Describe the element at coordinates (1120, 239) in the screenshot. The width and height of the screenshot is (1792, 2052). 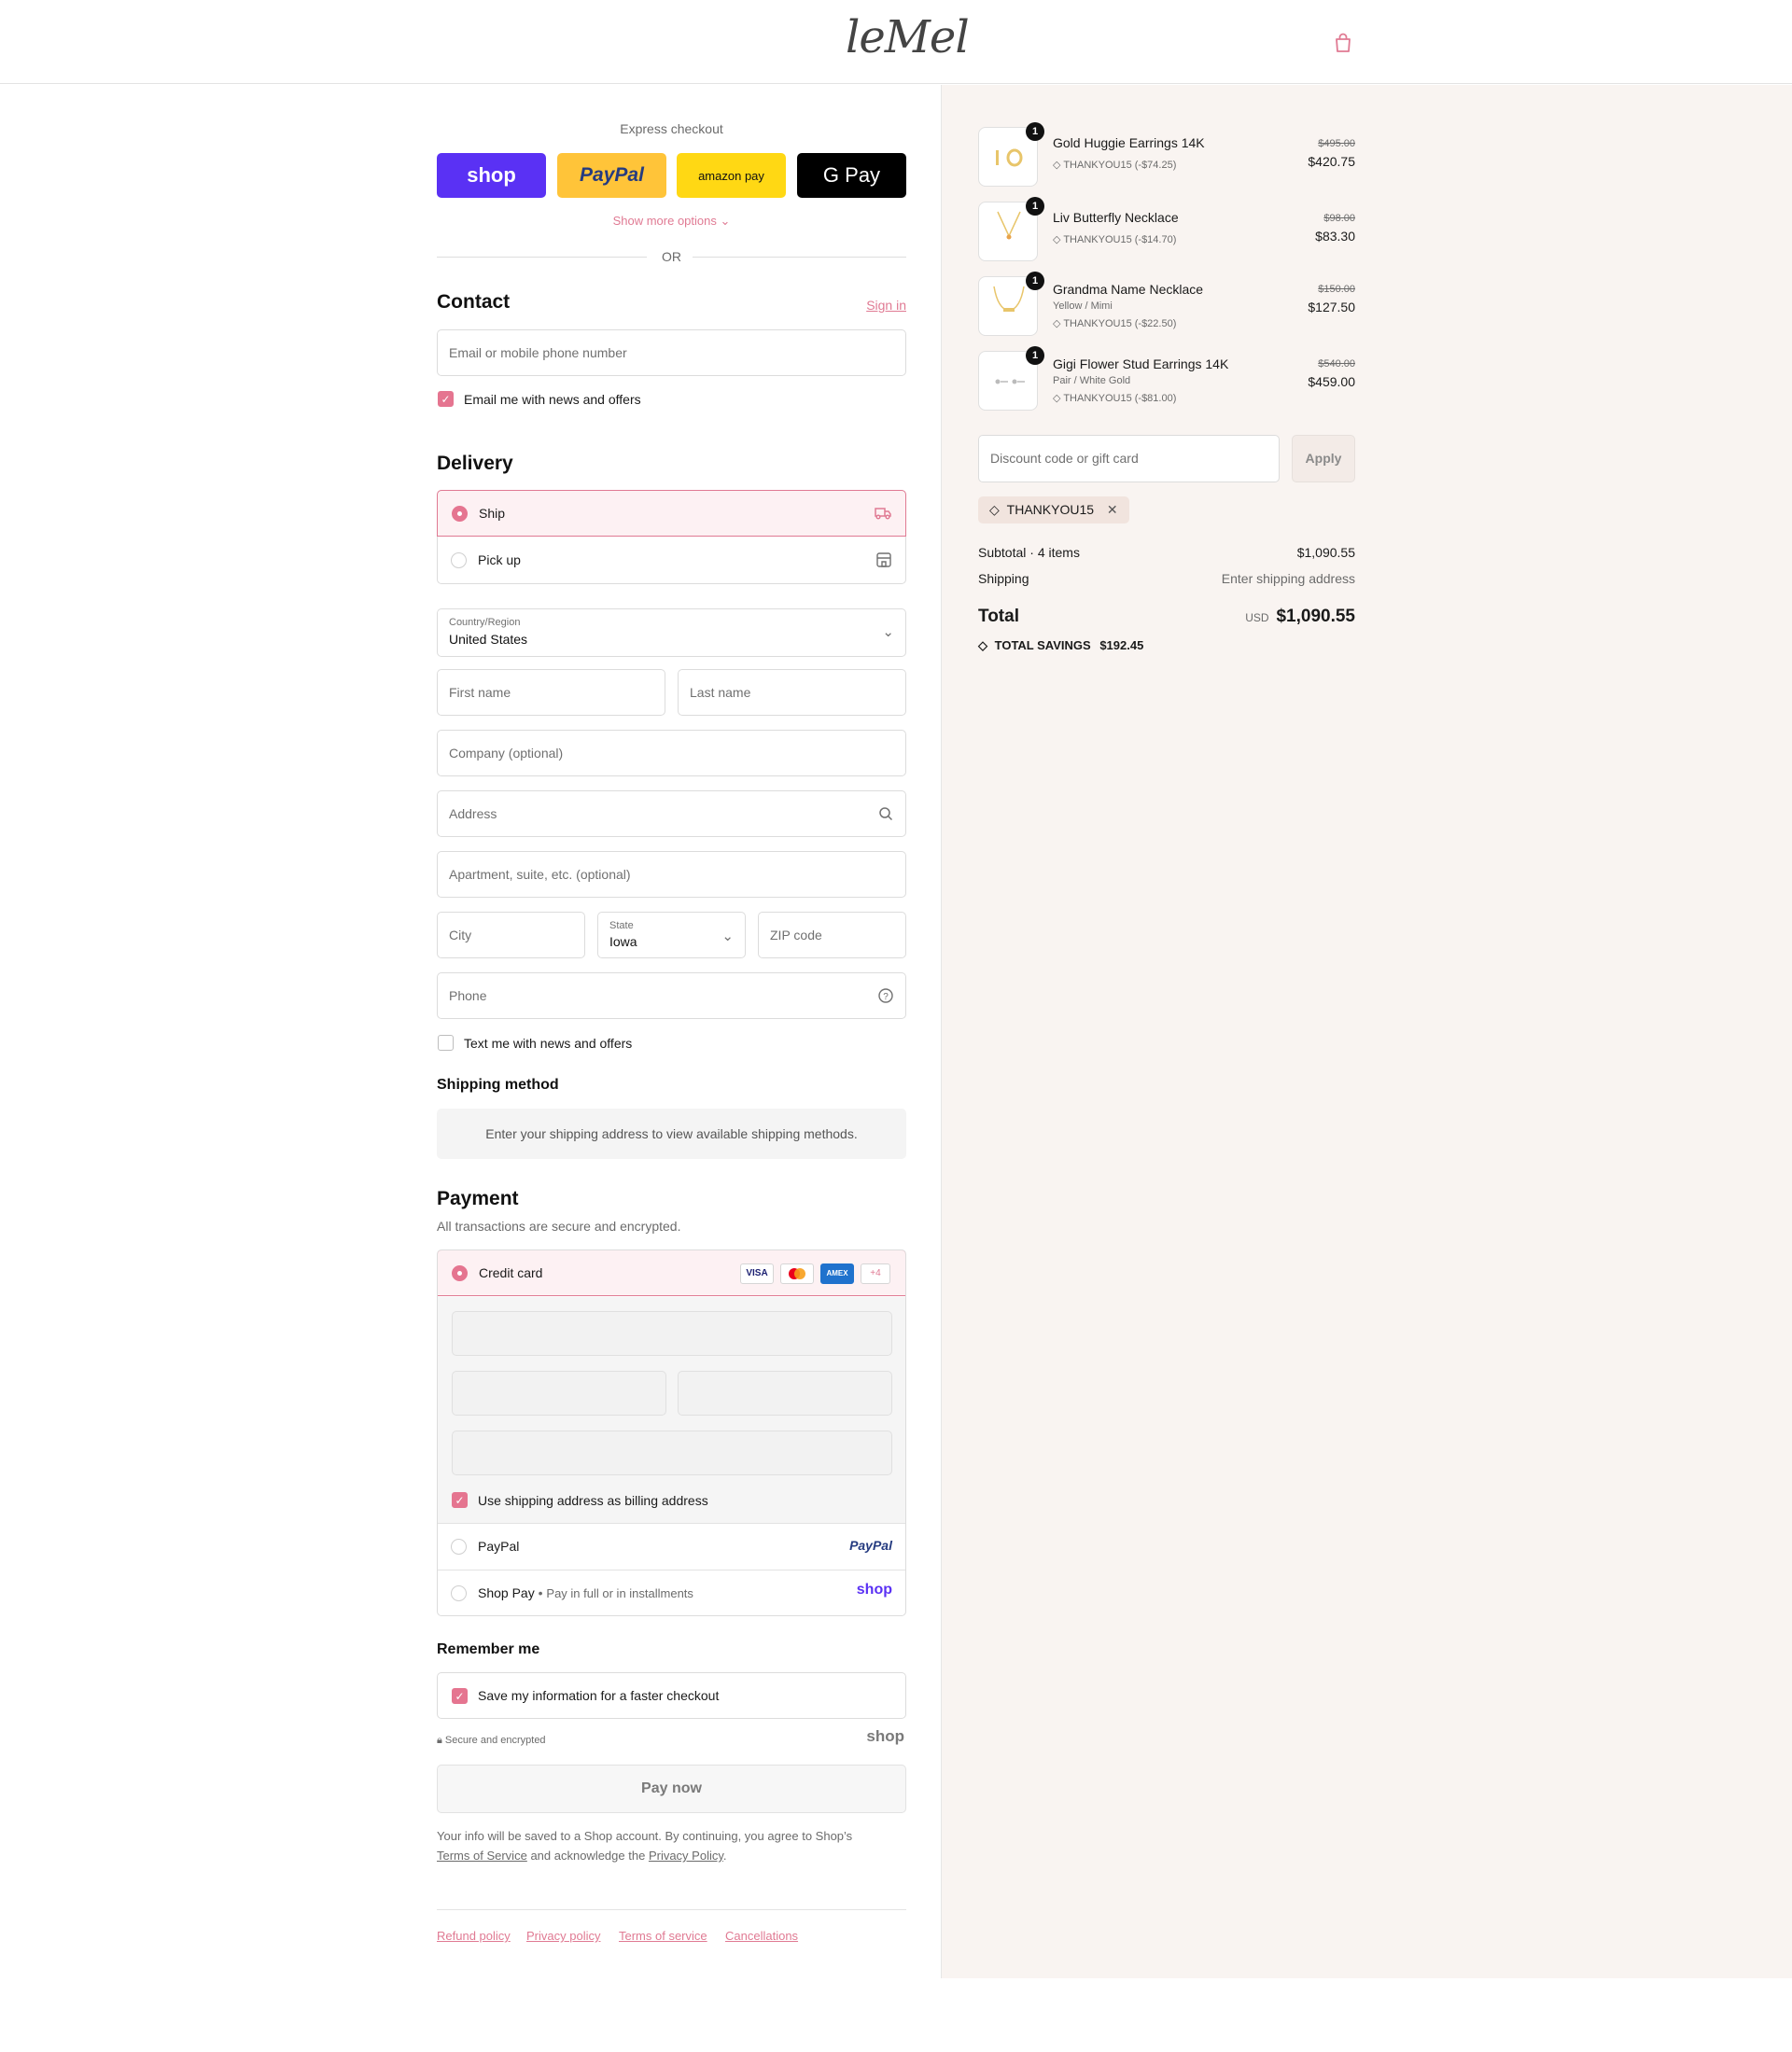
I see `discount-text: THANKYOU15 (-$14.70)` at that location.